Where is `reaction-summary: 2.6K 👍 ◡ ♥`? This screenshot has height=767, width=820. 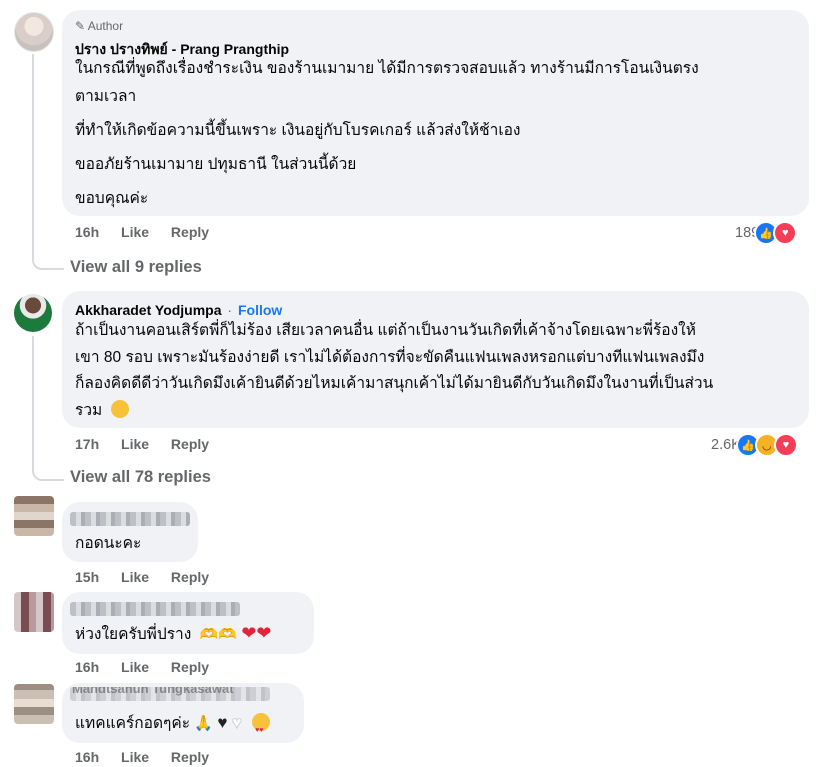 reaction-summary: 2.6K 👍 ◡ ♥ is located at coordinates (754, 445).